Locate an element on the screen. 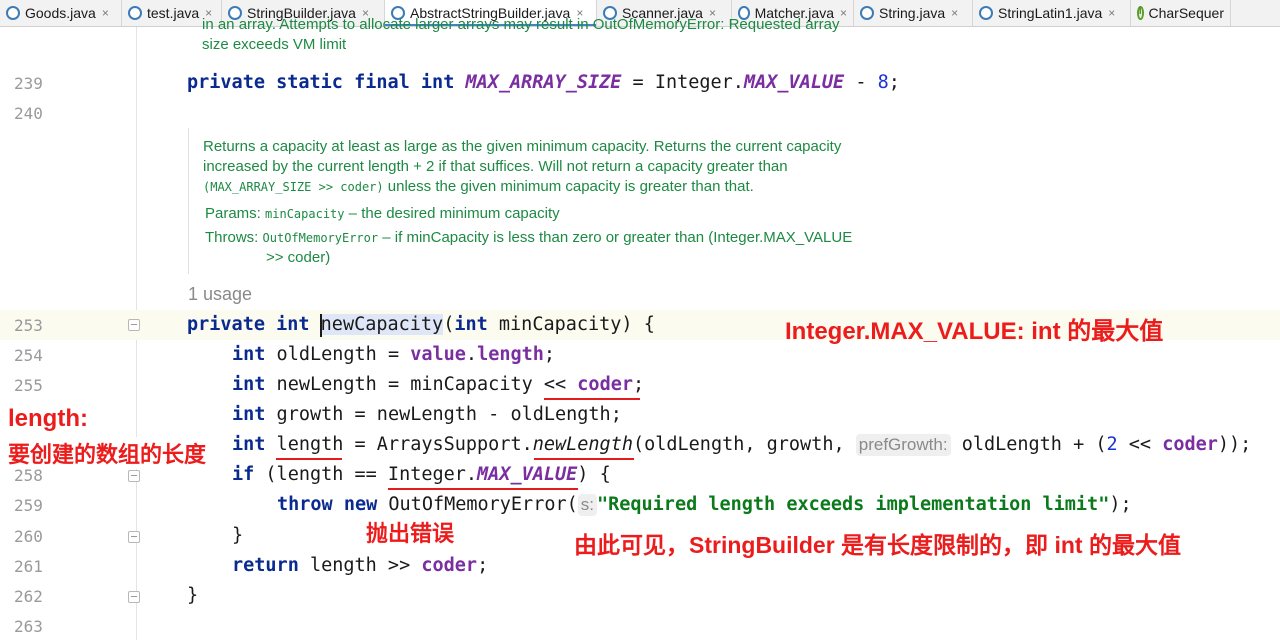  usage-hint-link: 1 usage is located at coordinates (220, 294).